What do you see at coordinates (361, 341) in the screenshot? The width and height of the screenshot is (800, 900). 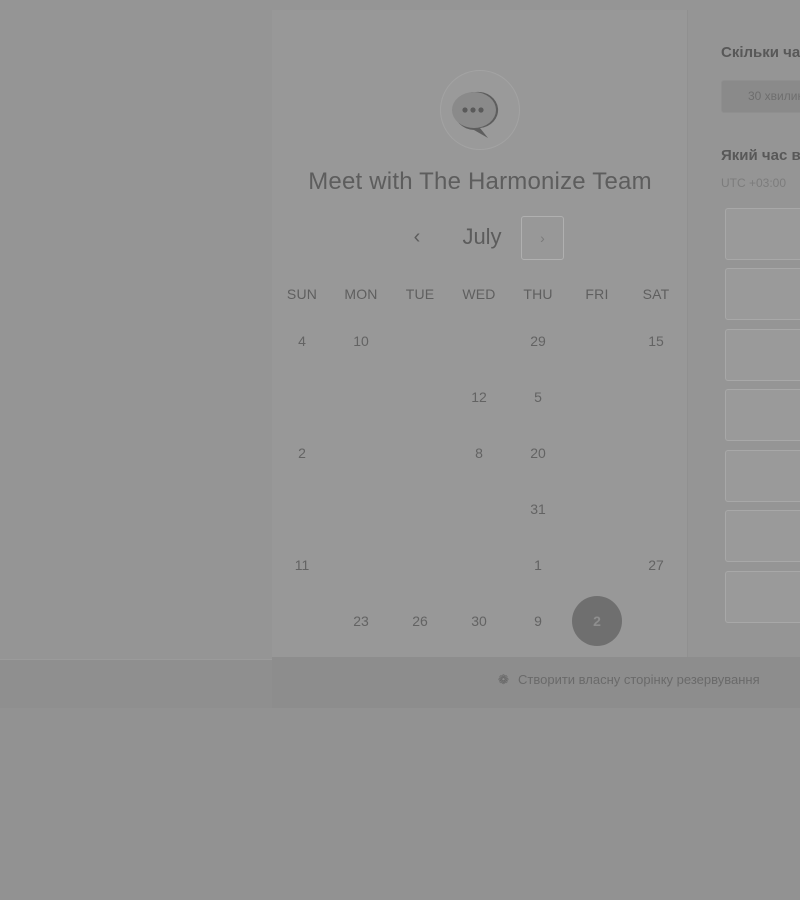 I see `calendar-day: 10` at bounding box center [361, 341].